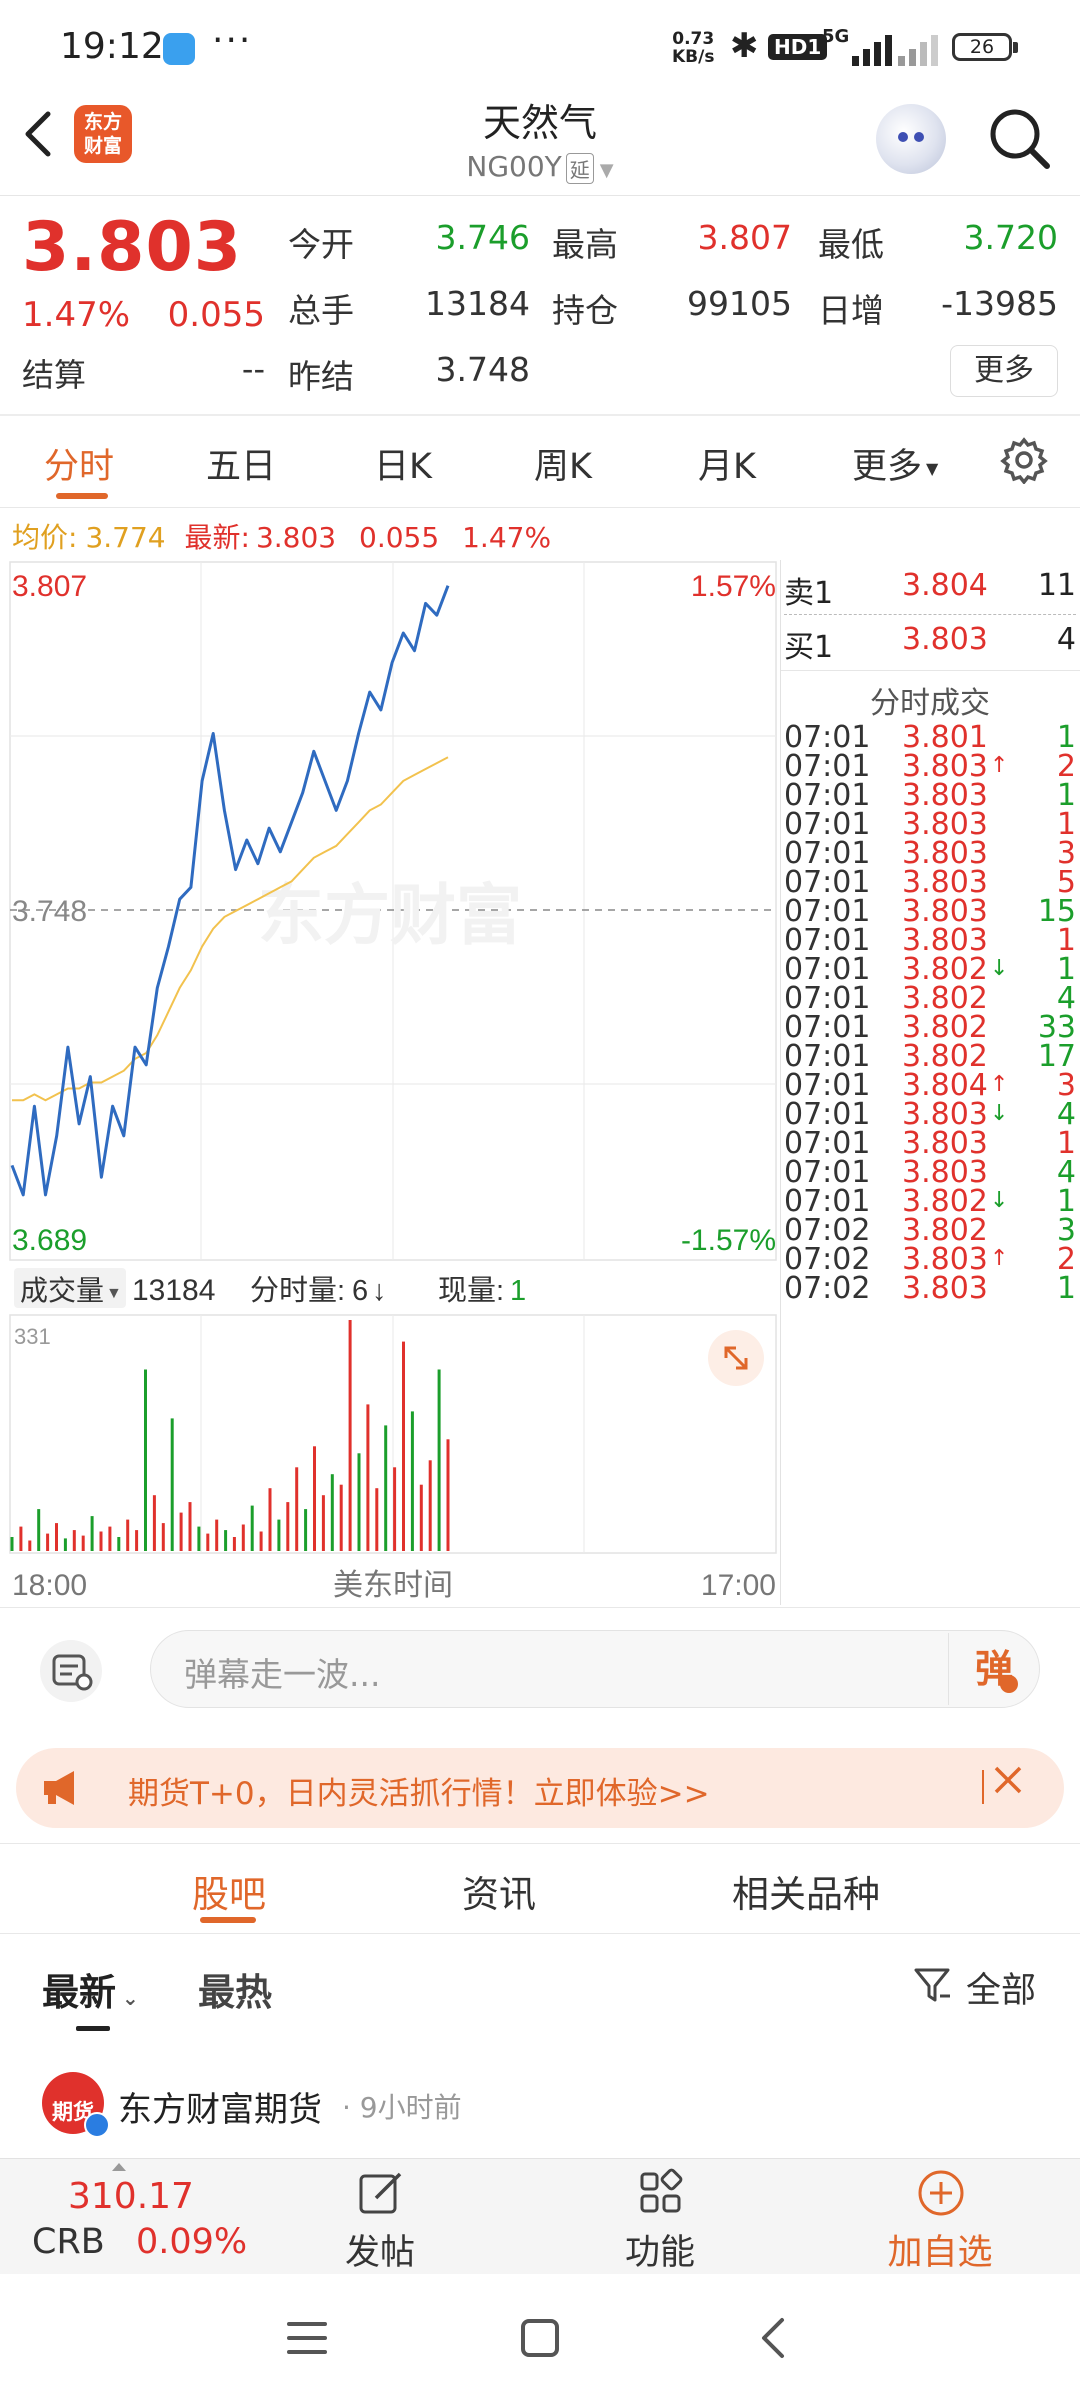 The image size is (1080, 2400). What do you see at coordinates (911, 139) in the screenshot?
I see `ai-assistant-icon` at bounding box center [911, 139].